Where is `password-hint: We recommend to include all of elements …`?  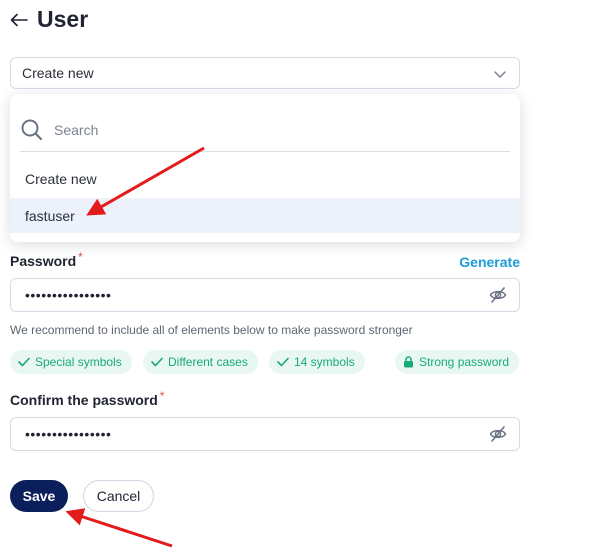 password-hint: We recommend to include all of elements … is located at coordinates (211, 330).